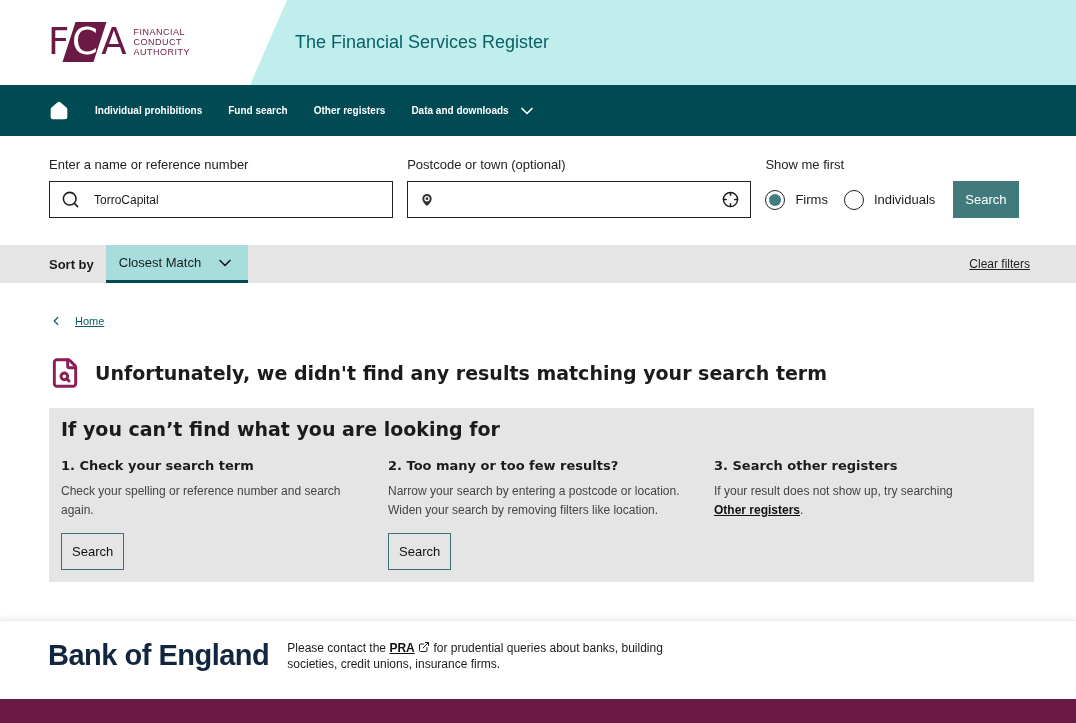 Image resolution: width=1076 pixels, height=723 pixels. Describe the element at coordinates (349, 110) in the screenshot. I see `nav-link: Other registers` at that location.